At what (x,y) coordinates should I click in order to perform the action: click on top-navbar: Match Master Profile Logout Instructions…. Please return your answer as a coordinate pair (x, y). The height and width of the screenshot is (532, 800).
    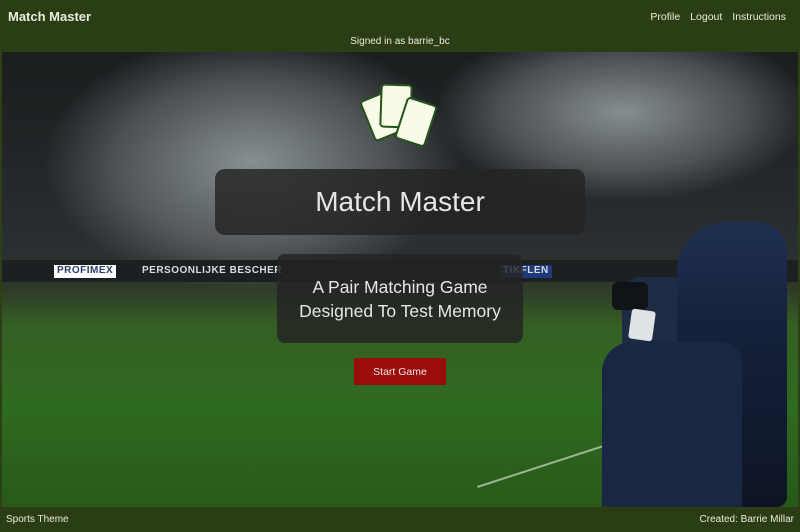
    Looking at the image, I should click on (400, 26).